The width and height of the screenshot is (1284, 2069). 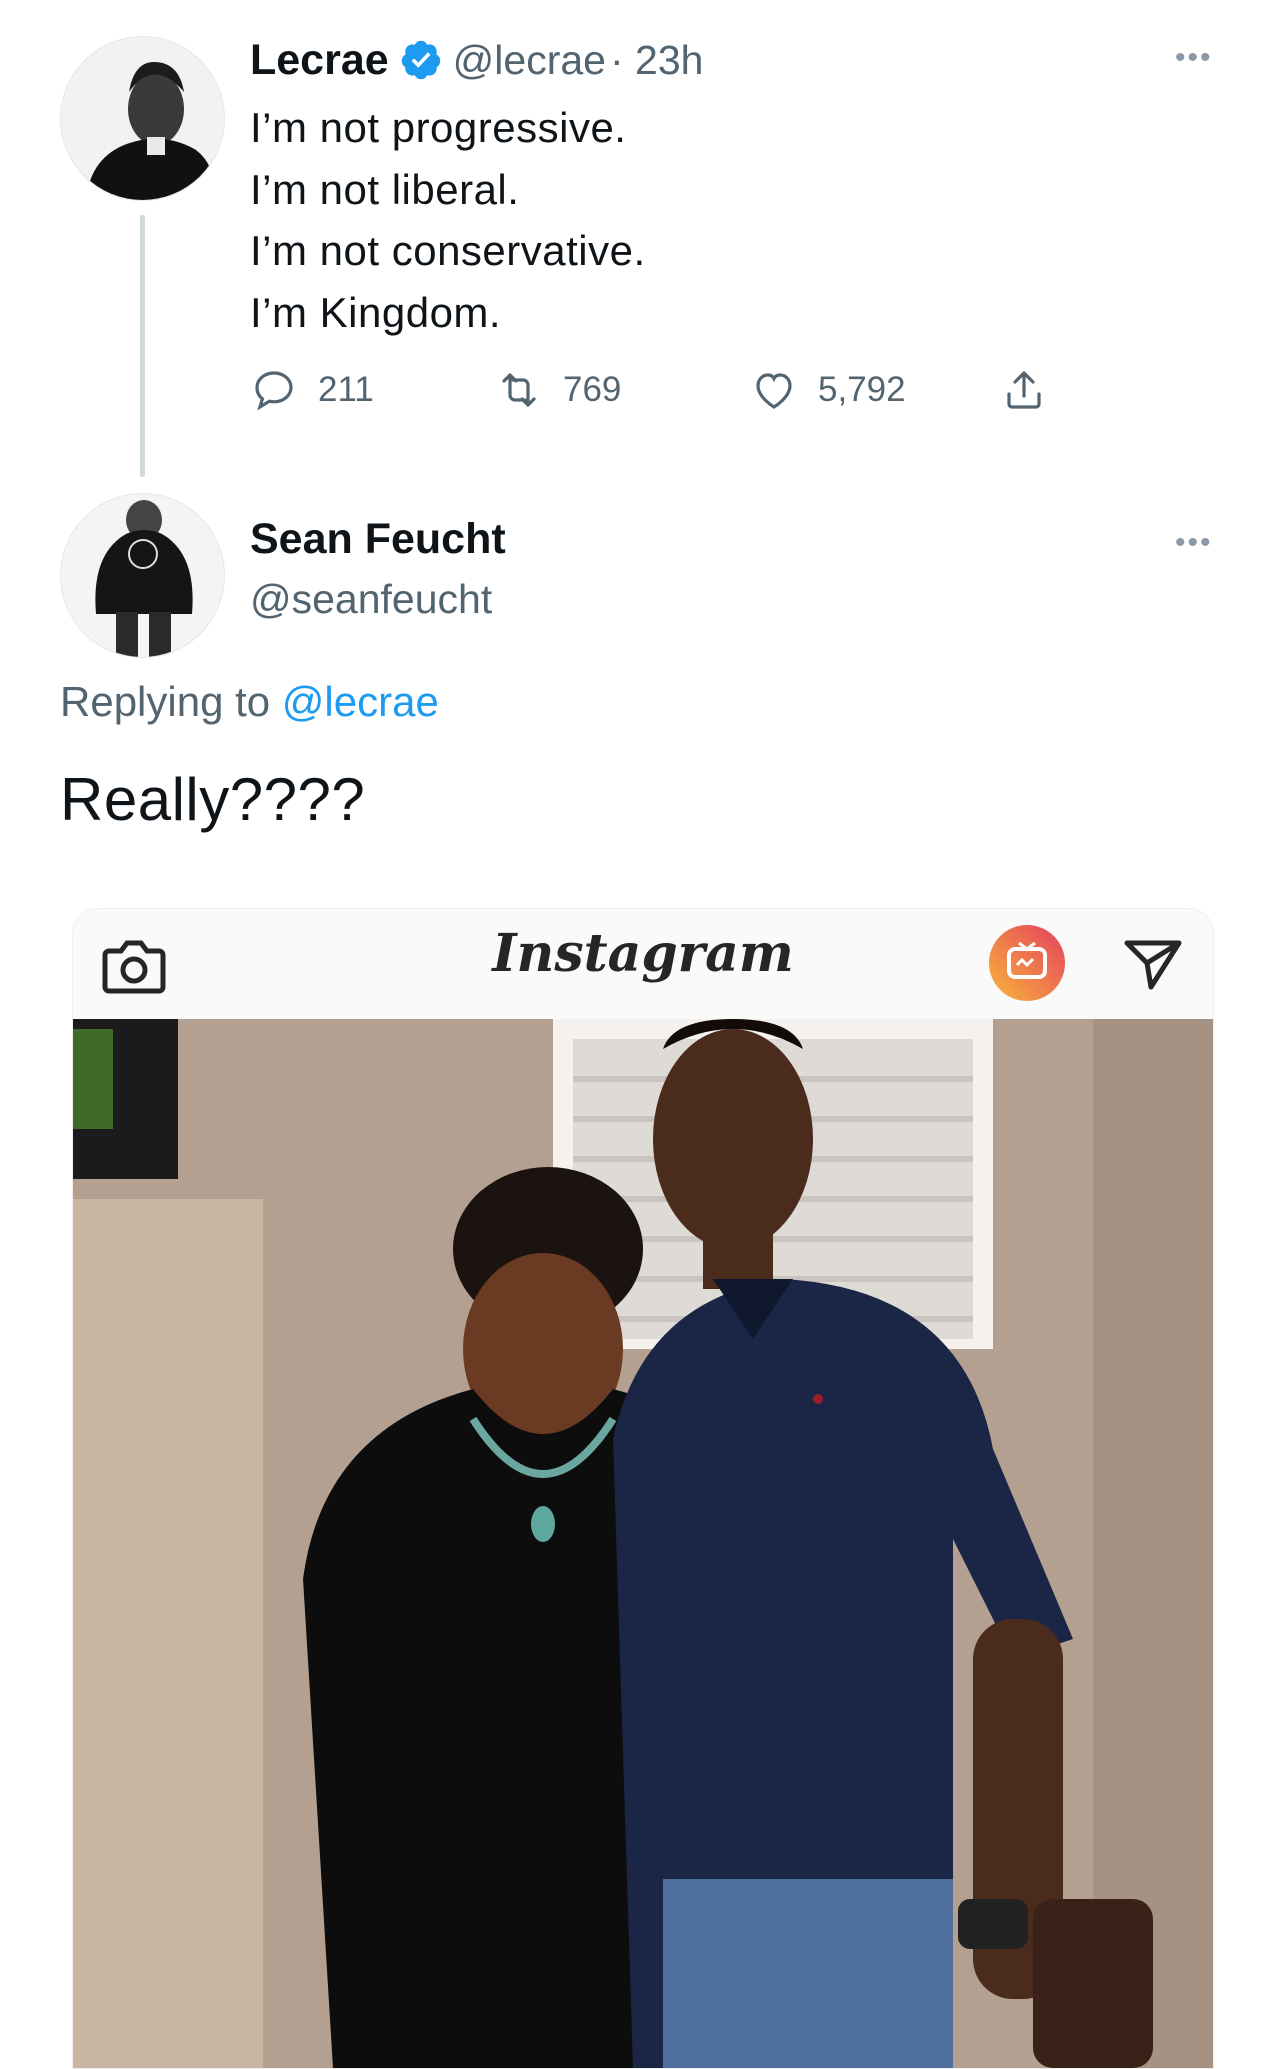 I want to click on replying-to: Replying to @lecrae, so click(x=249, y=702).